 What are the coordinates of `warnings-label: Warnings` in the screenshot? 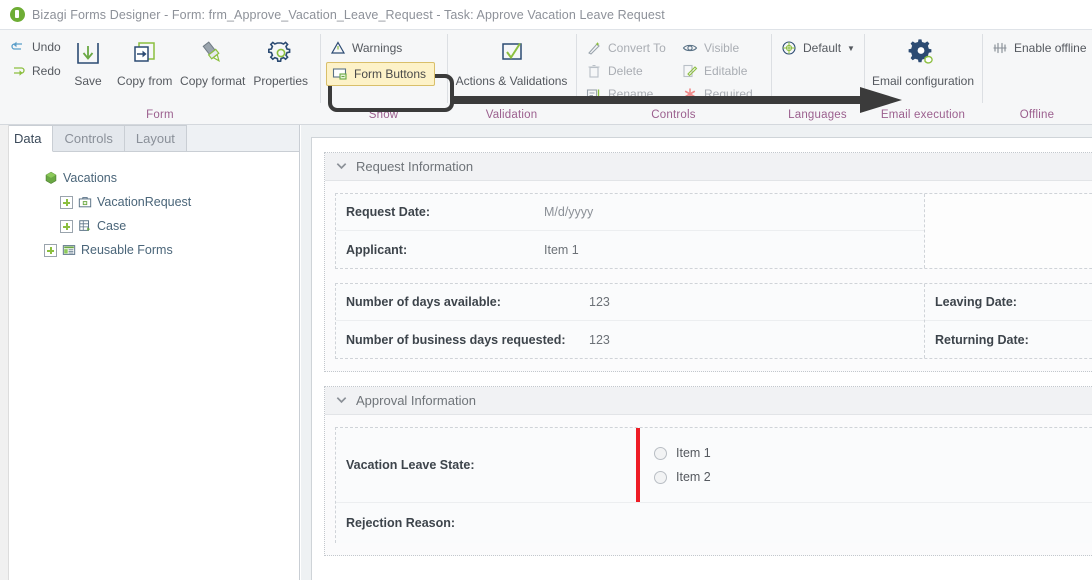 It's located at (377, 48).